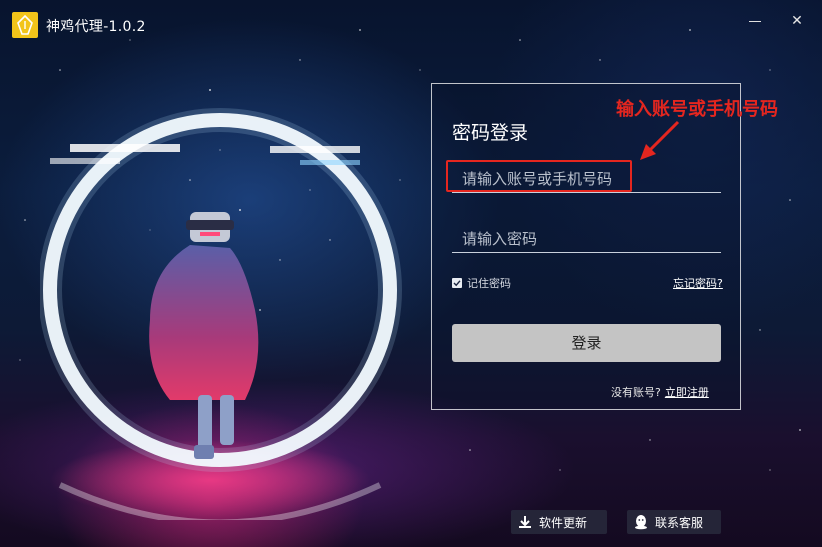  I want to click on login-heading: 密码登录, so click(490, 133).